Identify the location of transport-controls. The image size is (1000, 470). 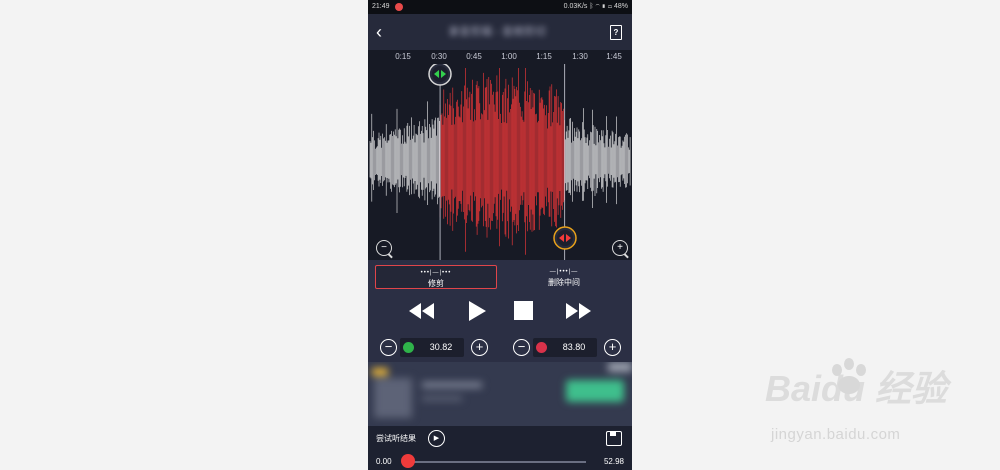
(500, 311).